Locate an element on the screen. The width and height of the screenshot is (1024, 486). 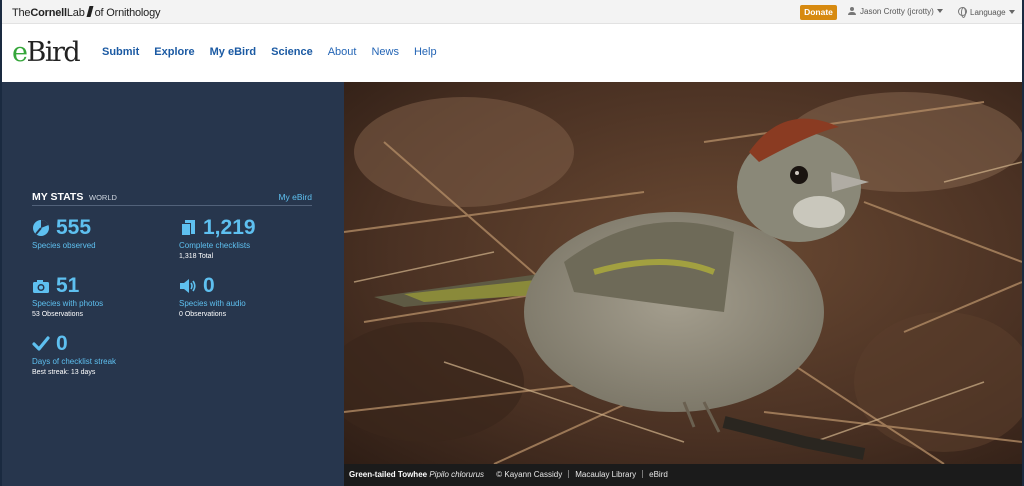
language-label: Language is located at coordinates (988, 12).